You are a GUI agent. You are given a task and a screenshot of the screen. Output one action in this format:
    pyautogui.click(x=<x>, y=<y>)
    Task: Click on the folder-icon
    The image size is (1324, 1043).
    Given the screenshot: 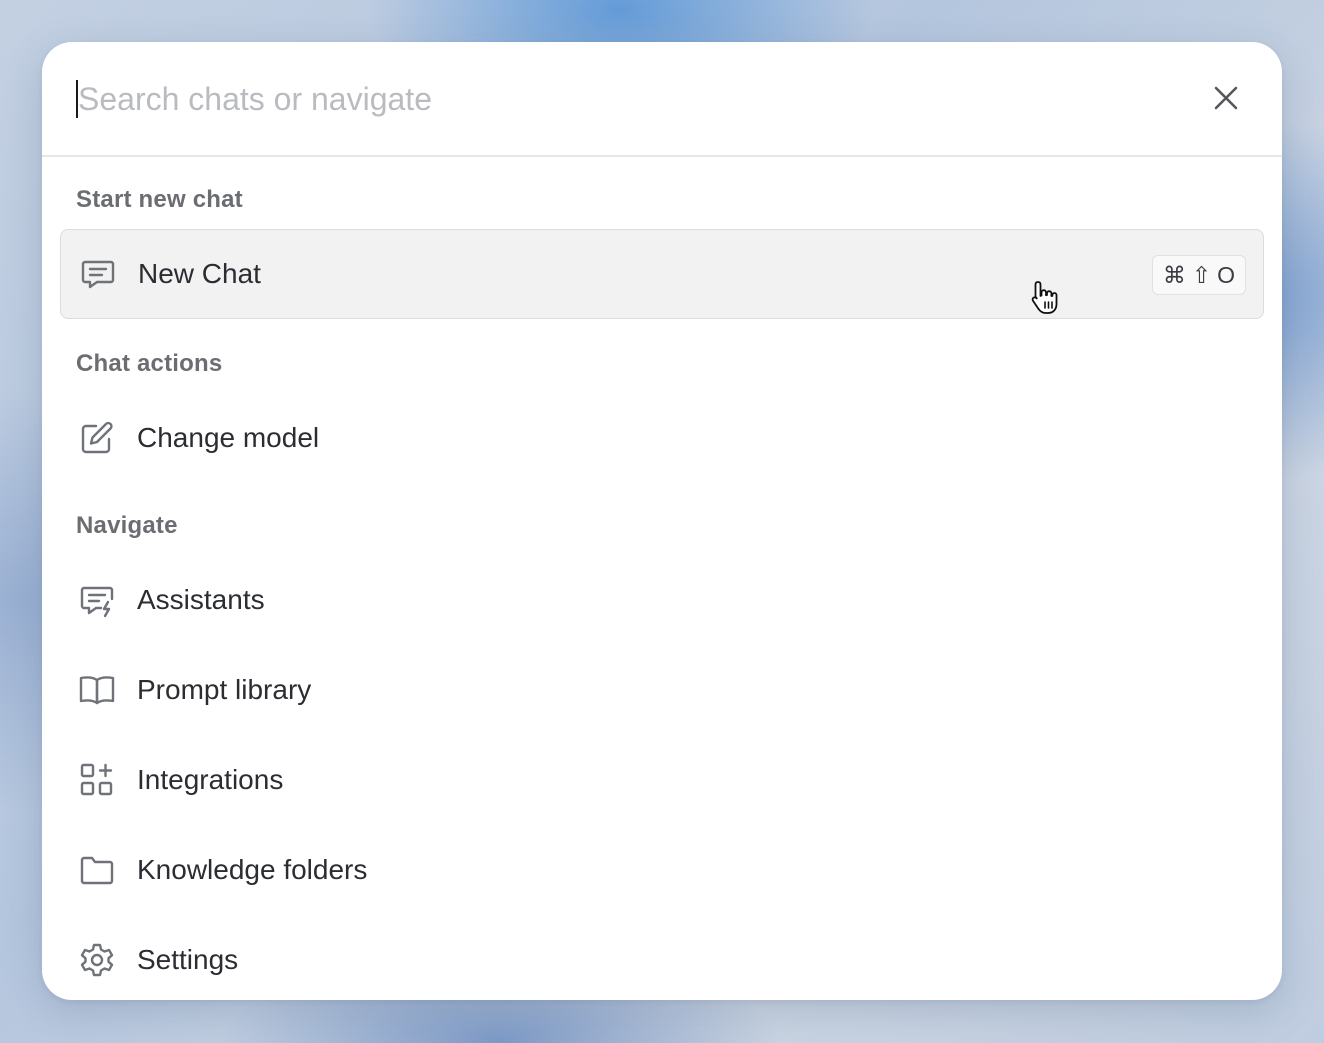 What is the action you would take?
    pyautogui.click(x=97, y=870)
    